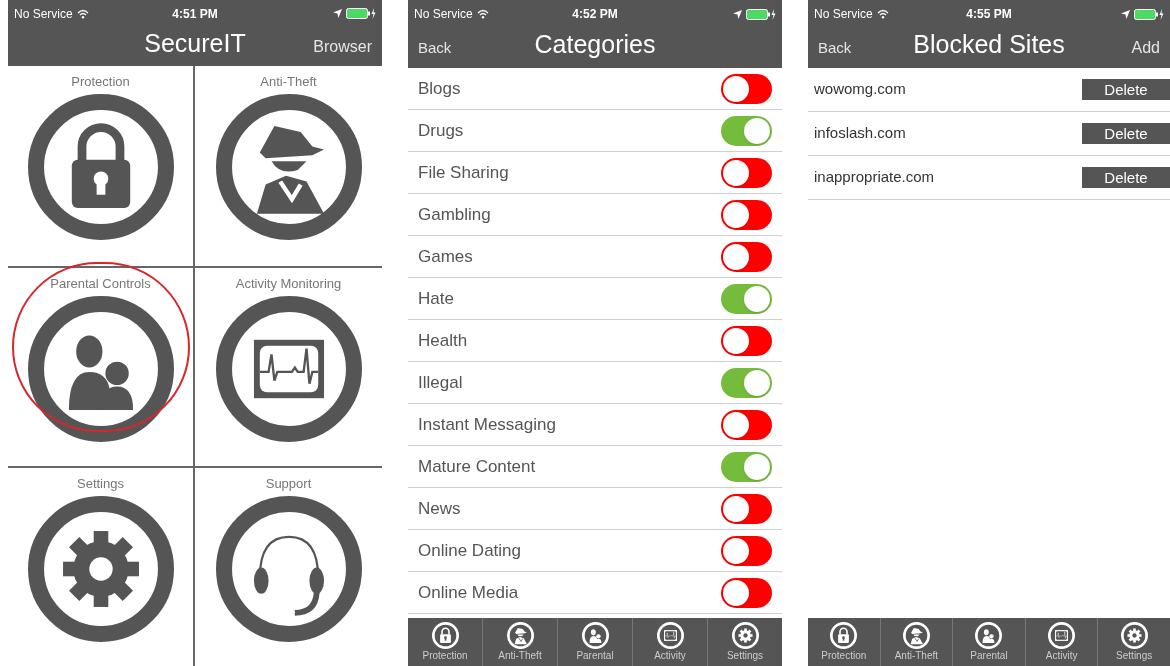  Describe the element at coordinates (595, 14) in the screenshot. I see `status-time: 4:52 PM` at that location.